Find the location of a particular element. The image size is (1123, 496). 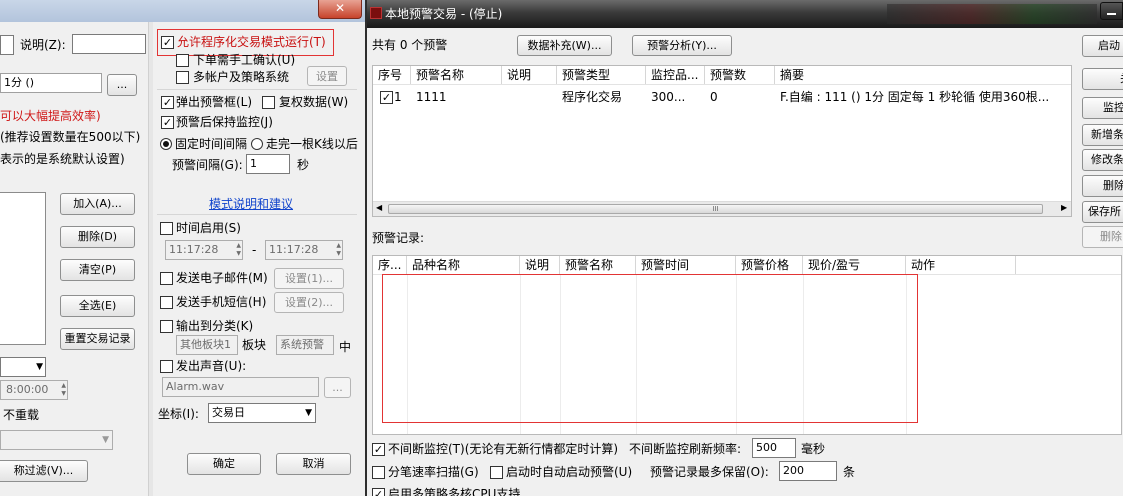

minimize-button is located at coordinates (1111, 11).